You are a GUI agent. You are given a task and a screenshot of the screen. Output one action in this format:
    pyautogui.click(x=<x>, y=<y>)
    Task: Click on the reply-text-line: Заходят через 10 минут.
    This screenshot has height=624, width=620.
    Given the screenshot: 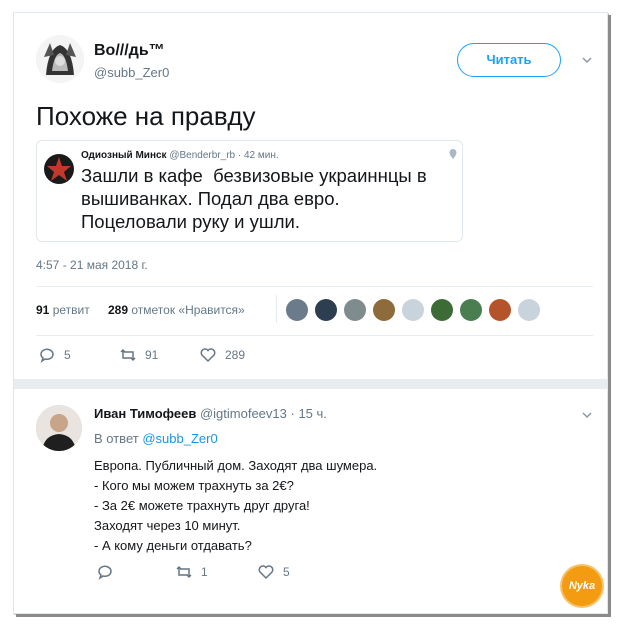 What is the action you would take?
    pyautogui.click(x=167, y=525)
    